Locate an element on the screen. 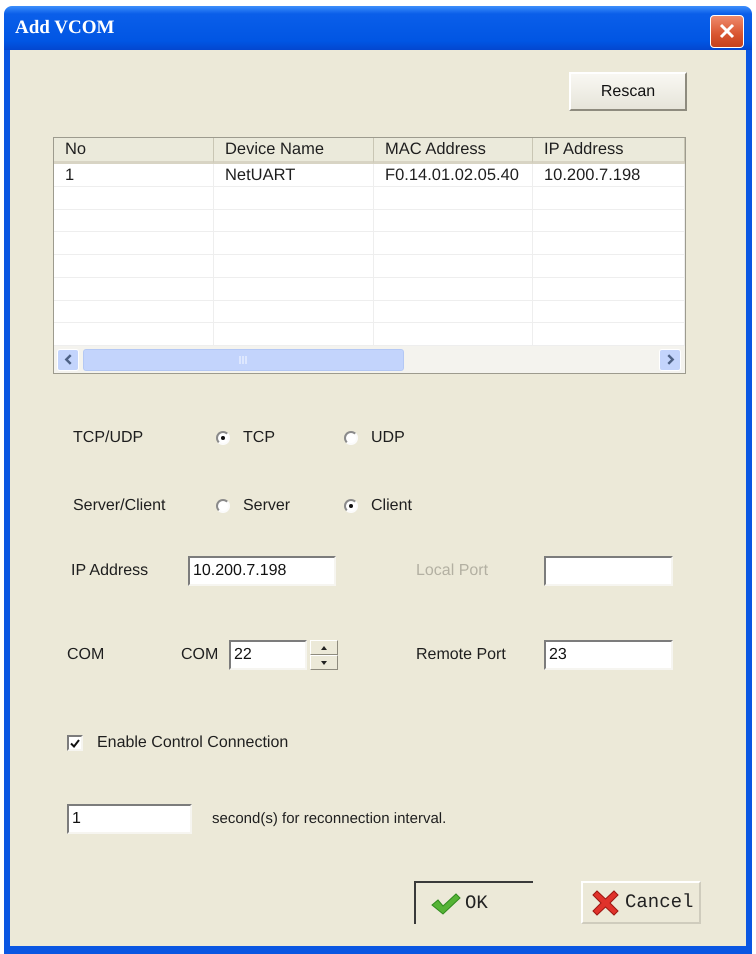 This screenshot has width=756, height=954. close-button is located at coordinates (727, 31).